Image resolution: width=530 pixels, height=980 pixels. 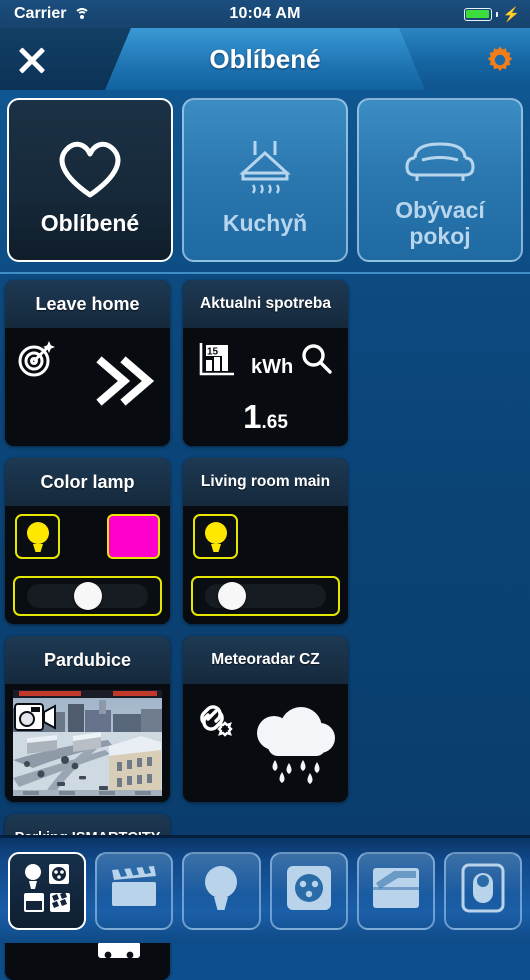 What do you see at coordinates (265, 162) in the screenshot?
I see `range-hood-icon` at bounding box center [265, 162].